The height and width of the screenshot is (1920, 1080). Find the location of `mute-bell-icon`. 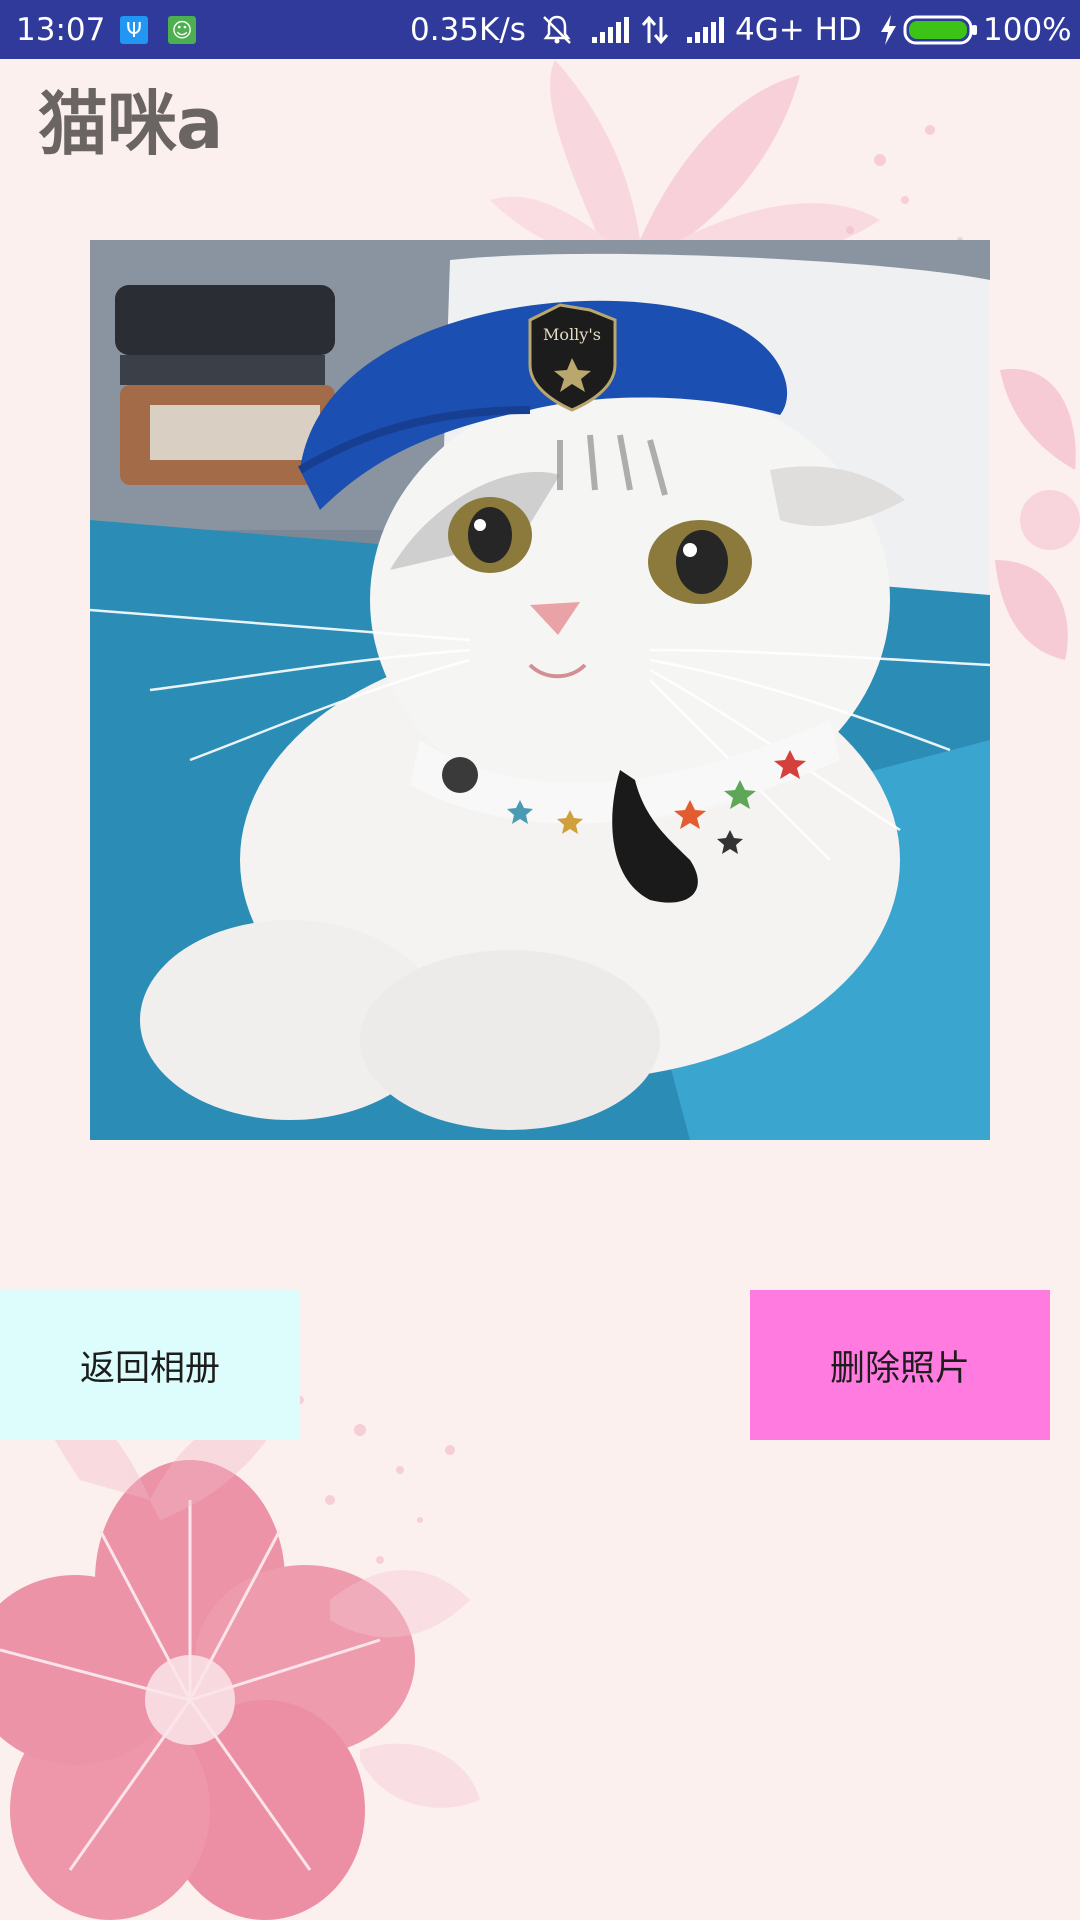

mute-bell-icon is located at coordinates (557, 29).